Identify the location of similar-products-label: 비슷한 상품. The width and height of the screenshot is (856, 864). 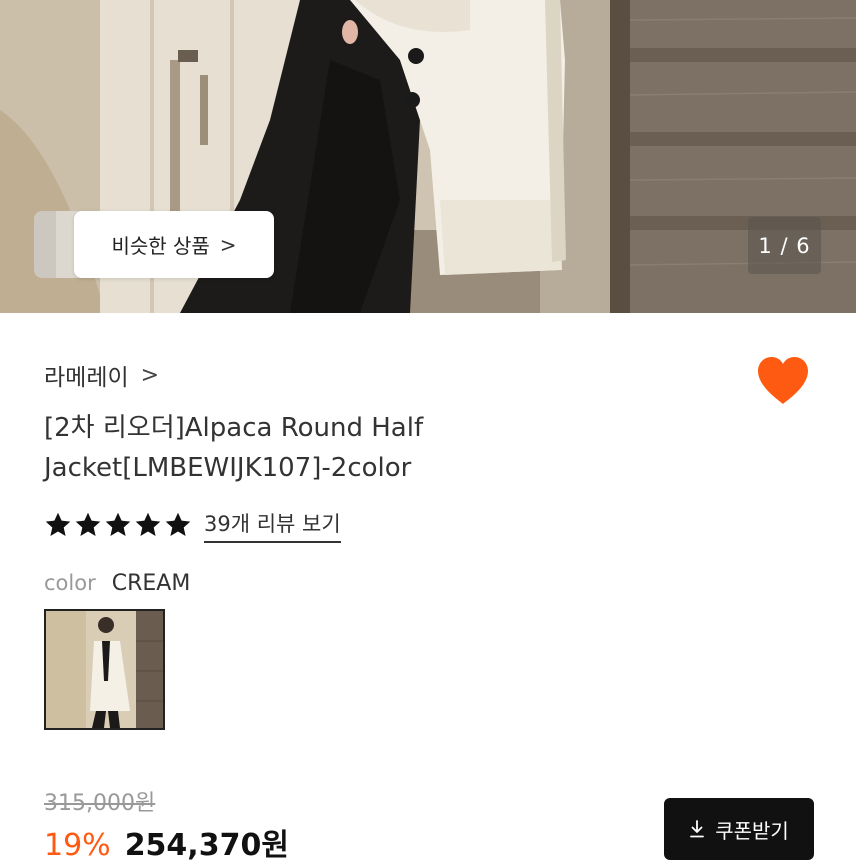
(160, 246).